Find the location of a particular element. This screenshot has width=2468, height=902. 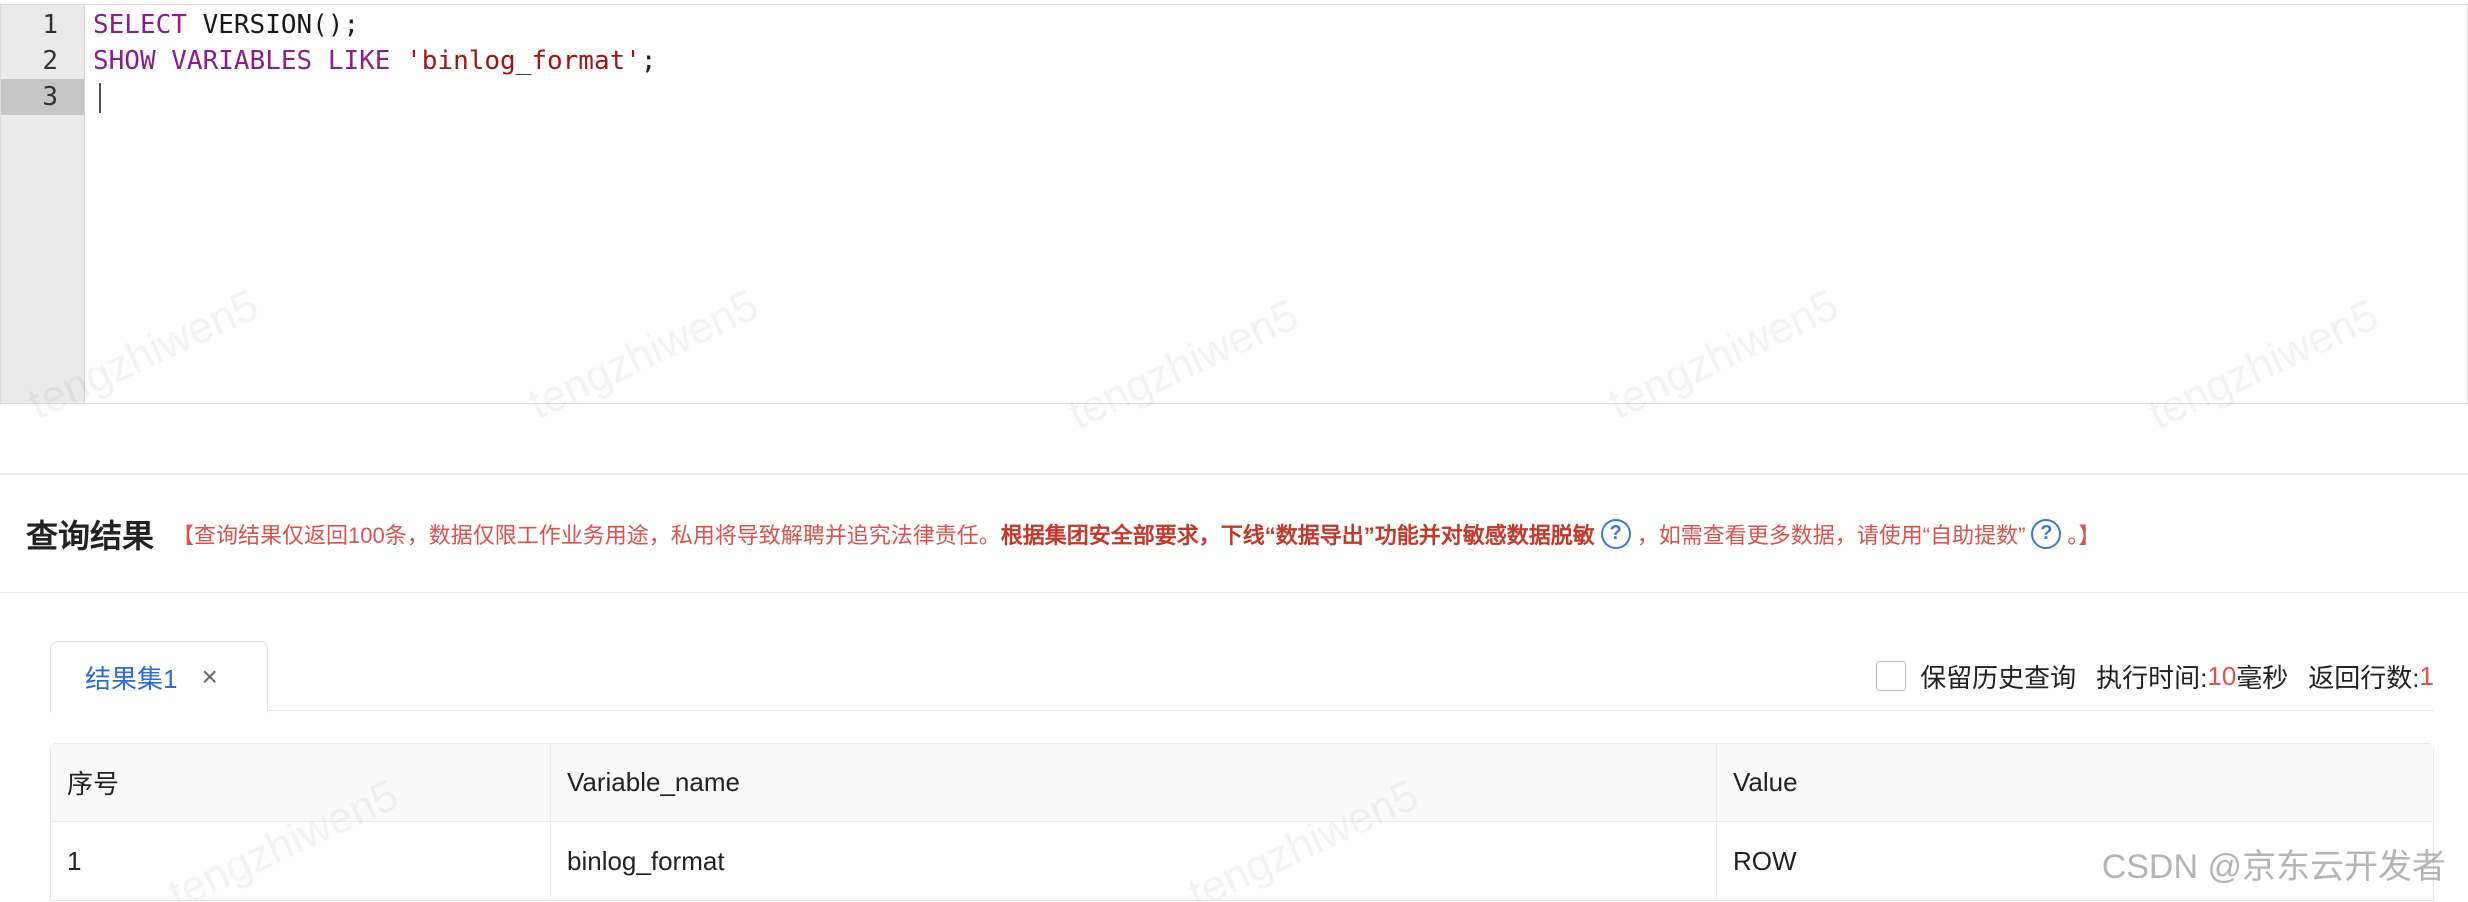

editor-results-divider is located at coordinates (1234, 439).